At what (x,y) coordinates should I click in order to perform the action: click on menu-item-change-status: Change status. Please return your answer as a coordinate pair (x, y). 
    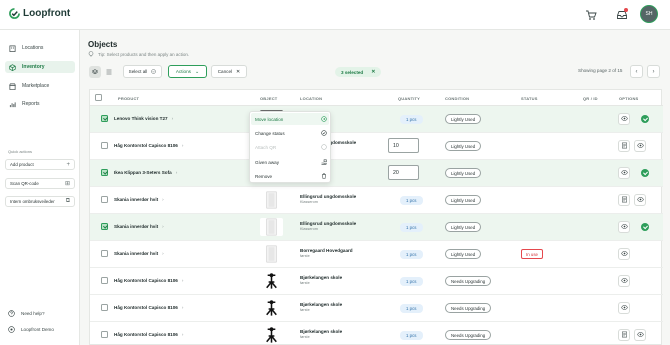
    Looking at the image, I should click on (291, 133).